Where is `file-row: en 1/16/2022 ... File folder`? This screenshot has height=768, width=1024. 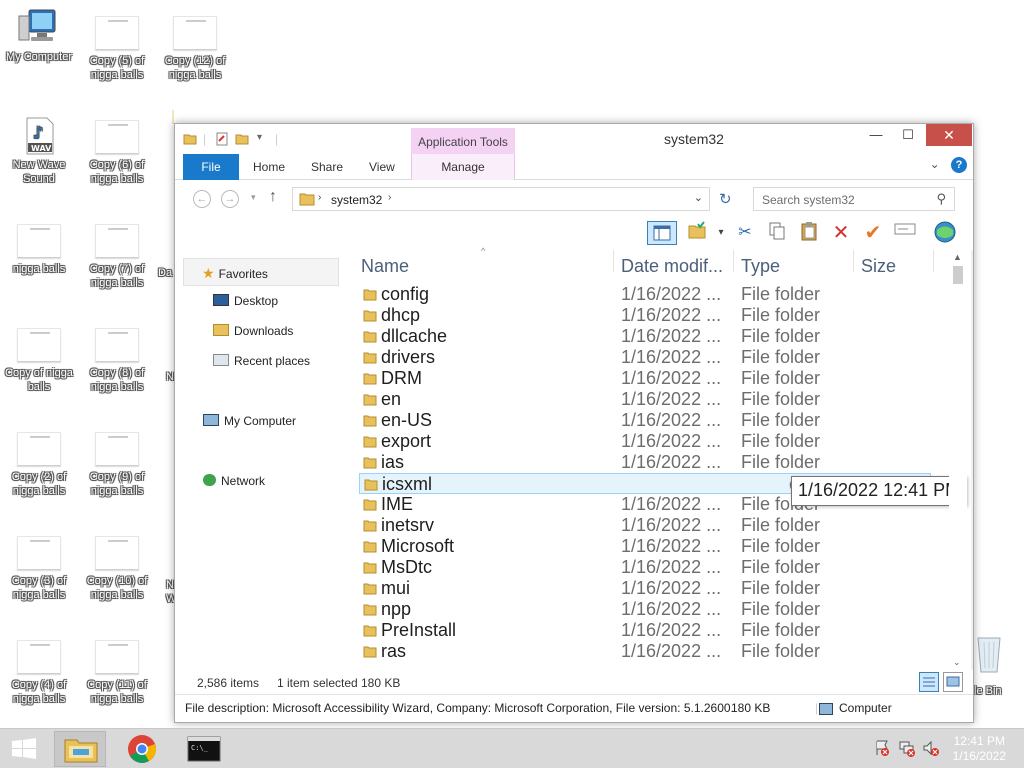 file-row: en 1/16/2022 ... File folder is located at coordinates (645, 399).